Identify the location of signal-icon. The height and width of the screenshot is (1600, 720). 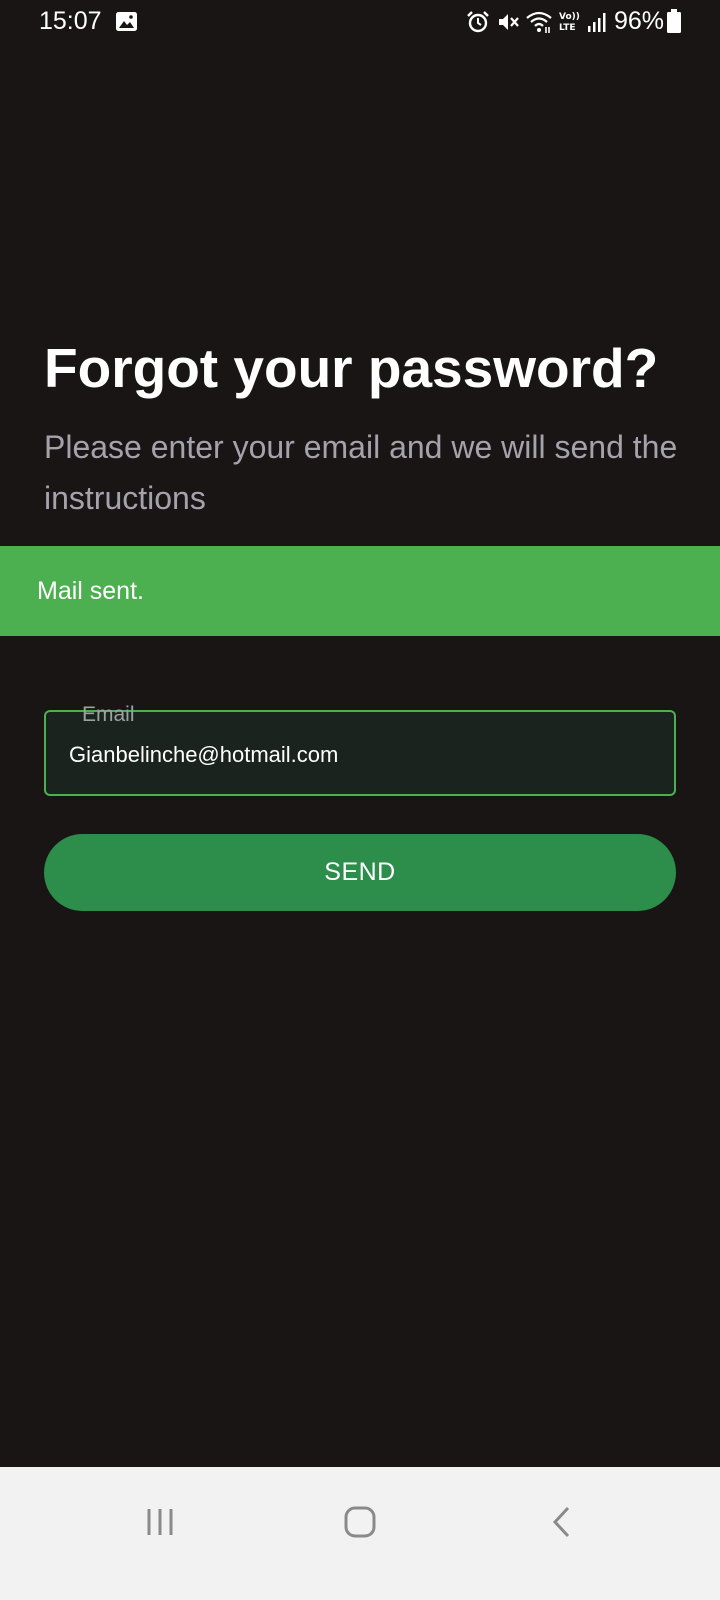
(597, 24).